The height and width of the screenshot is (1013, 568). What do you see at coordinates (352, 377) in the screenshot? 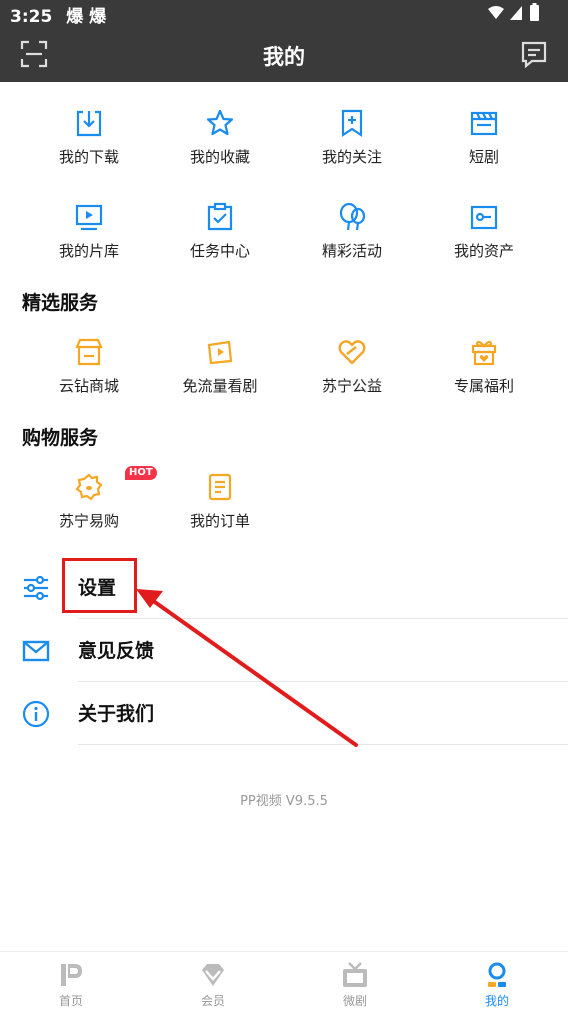
I see `grid-item-charity: 苏宁公益` at bounding box center [352, 377].